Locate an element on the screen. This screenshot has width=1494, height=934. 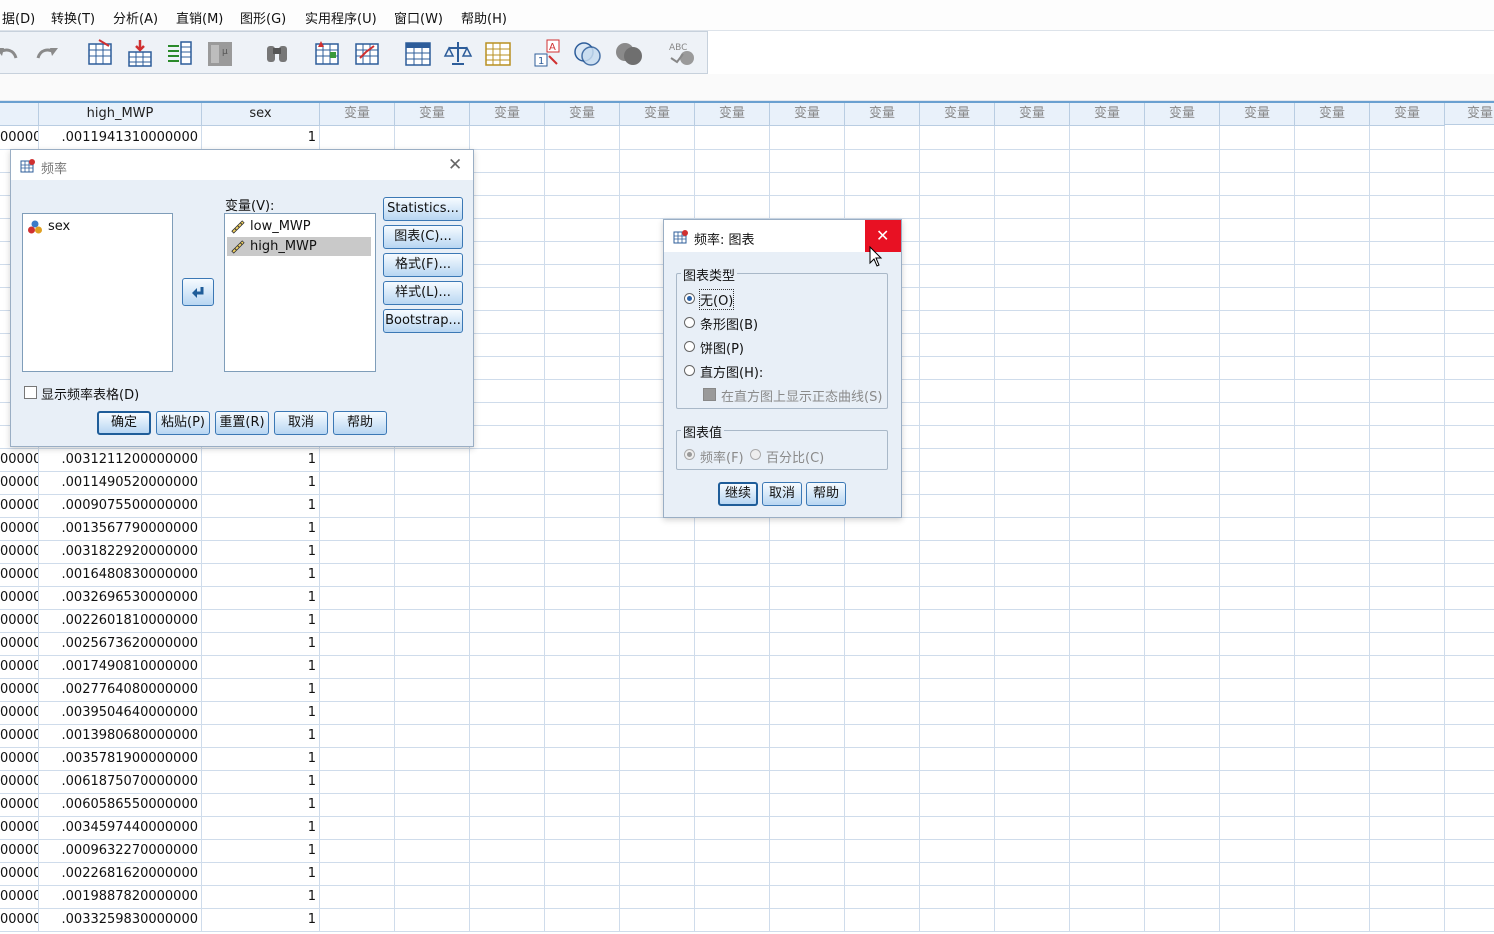
reset-button: 重置(R) is located at coordinates (242, 423).